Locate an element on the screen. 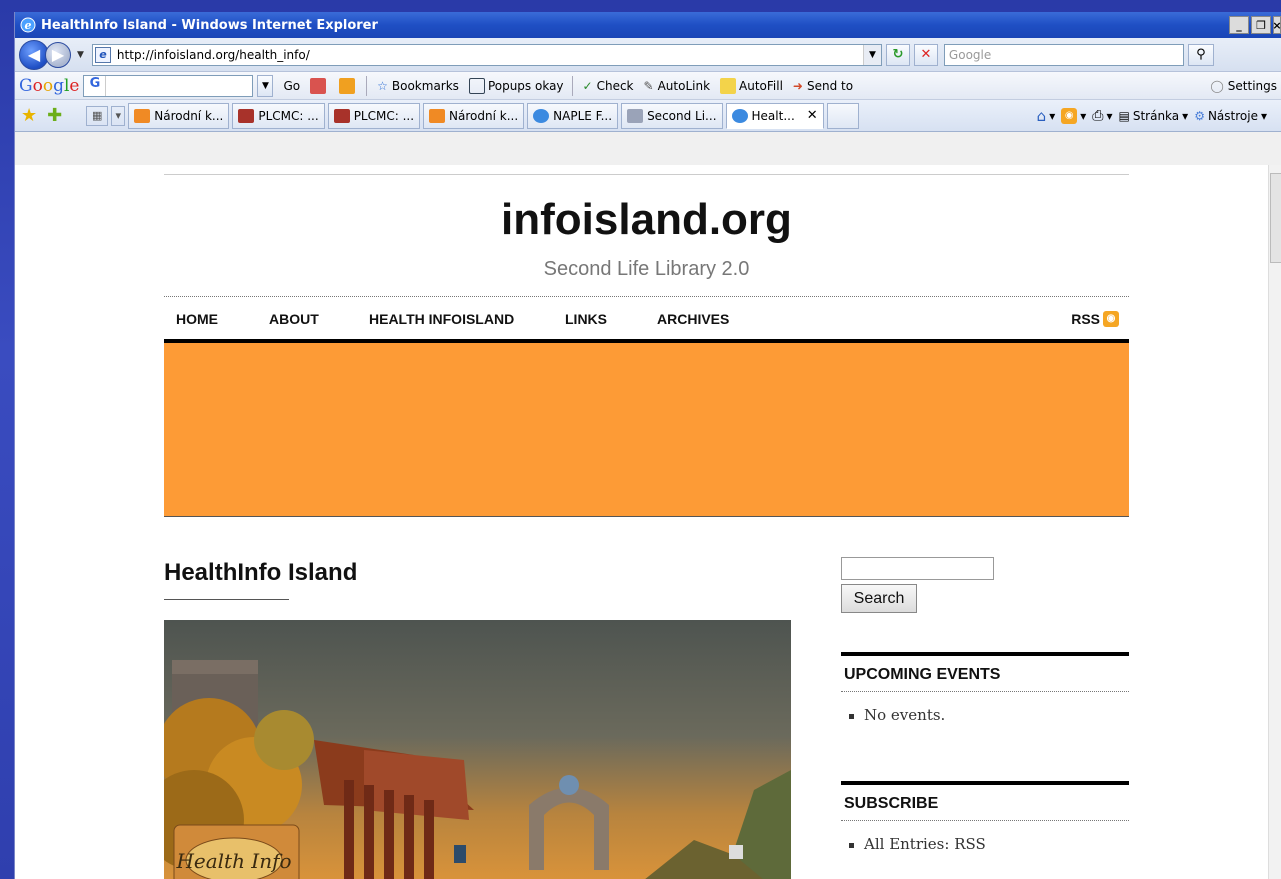 The width and height of the screenshot is (1281, 879). wand-icon: ✎ is located at coordinates (648, 85).